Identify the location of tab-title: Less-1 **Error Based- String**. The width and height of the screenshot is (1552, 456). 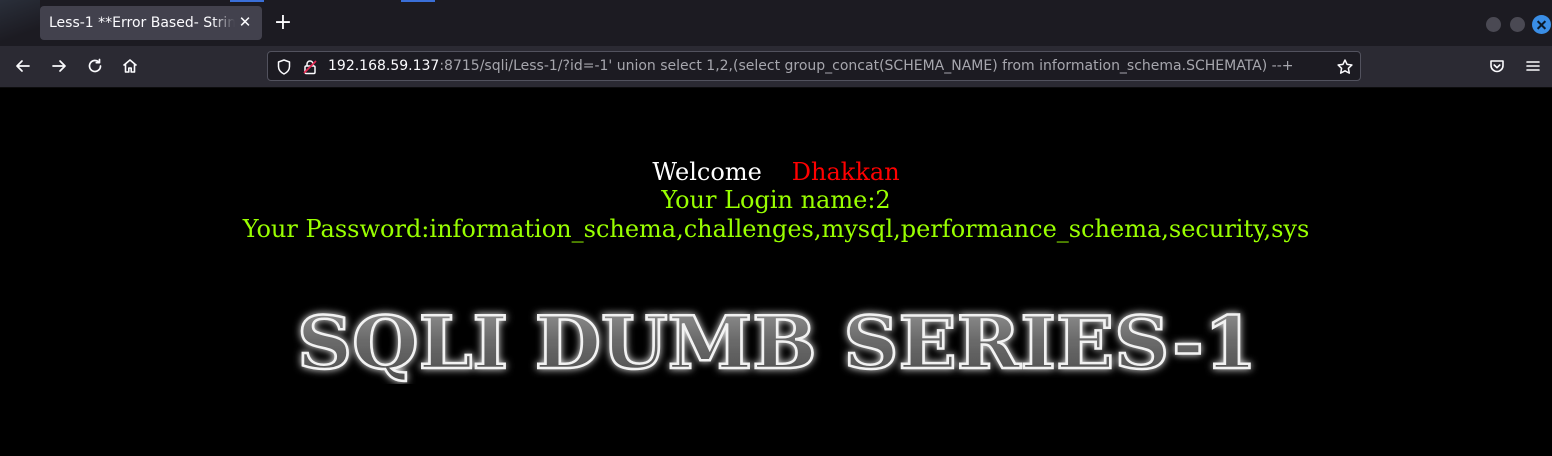
(142, 23).